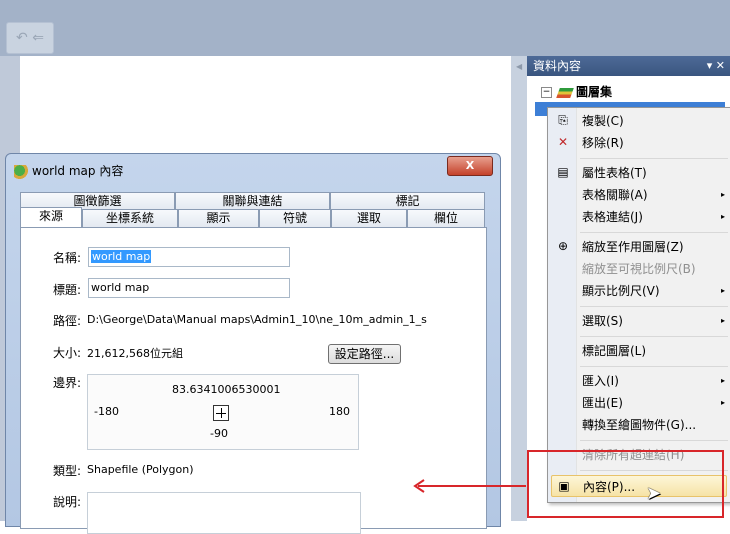  I want to click on menu-item-export: 匯出(E) ▸, so click(639, 403).